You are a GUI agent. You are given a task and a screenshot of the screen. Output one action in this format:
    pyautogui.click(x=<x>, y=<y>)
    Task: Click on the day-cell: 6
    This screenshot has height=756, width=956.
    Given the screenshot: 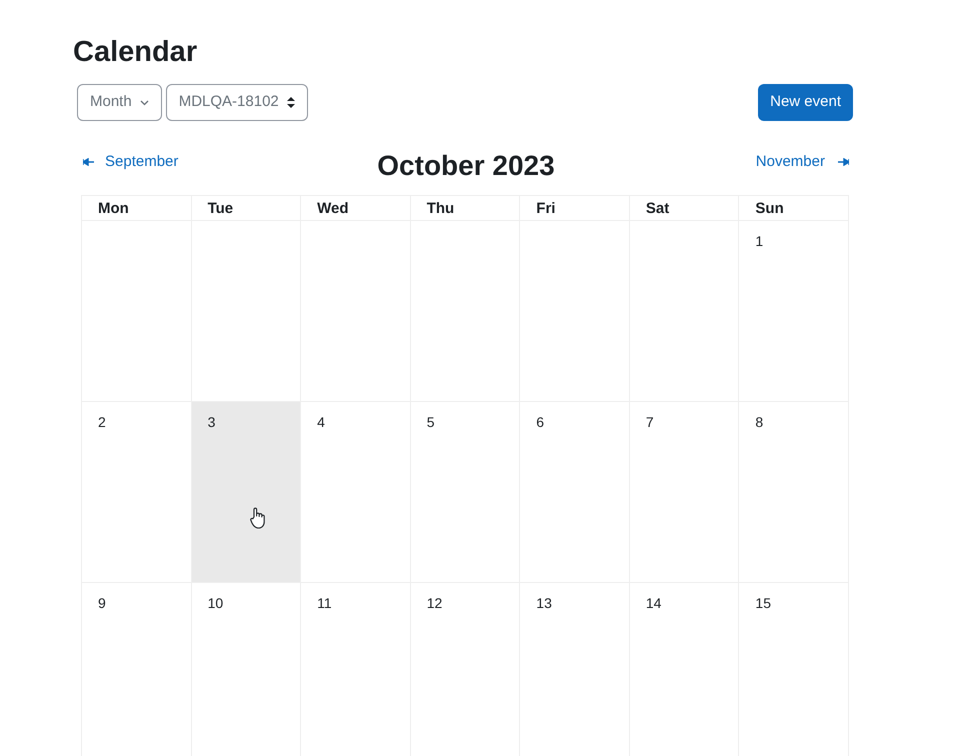 What is the action you would take?
    pyautogui.click(x=575, y=492)
    